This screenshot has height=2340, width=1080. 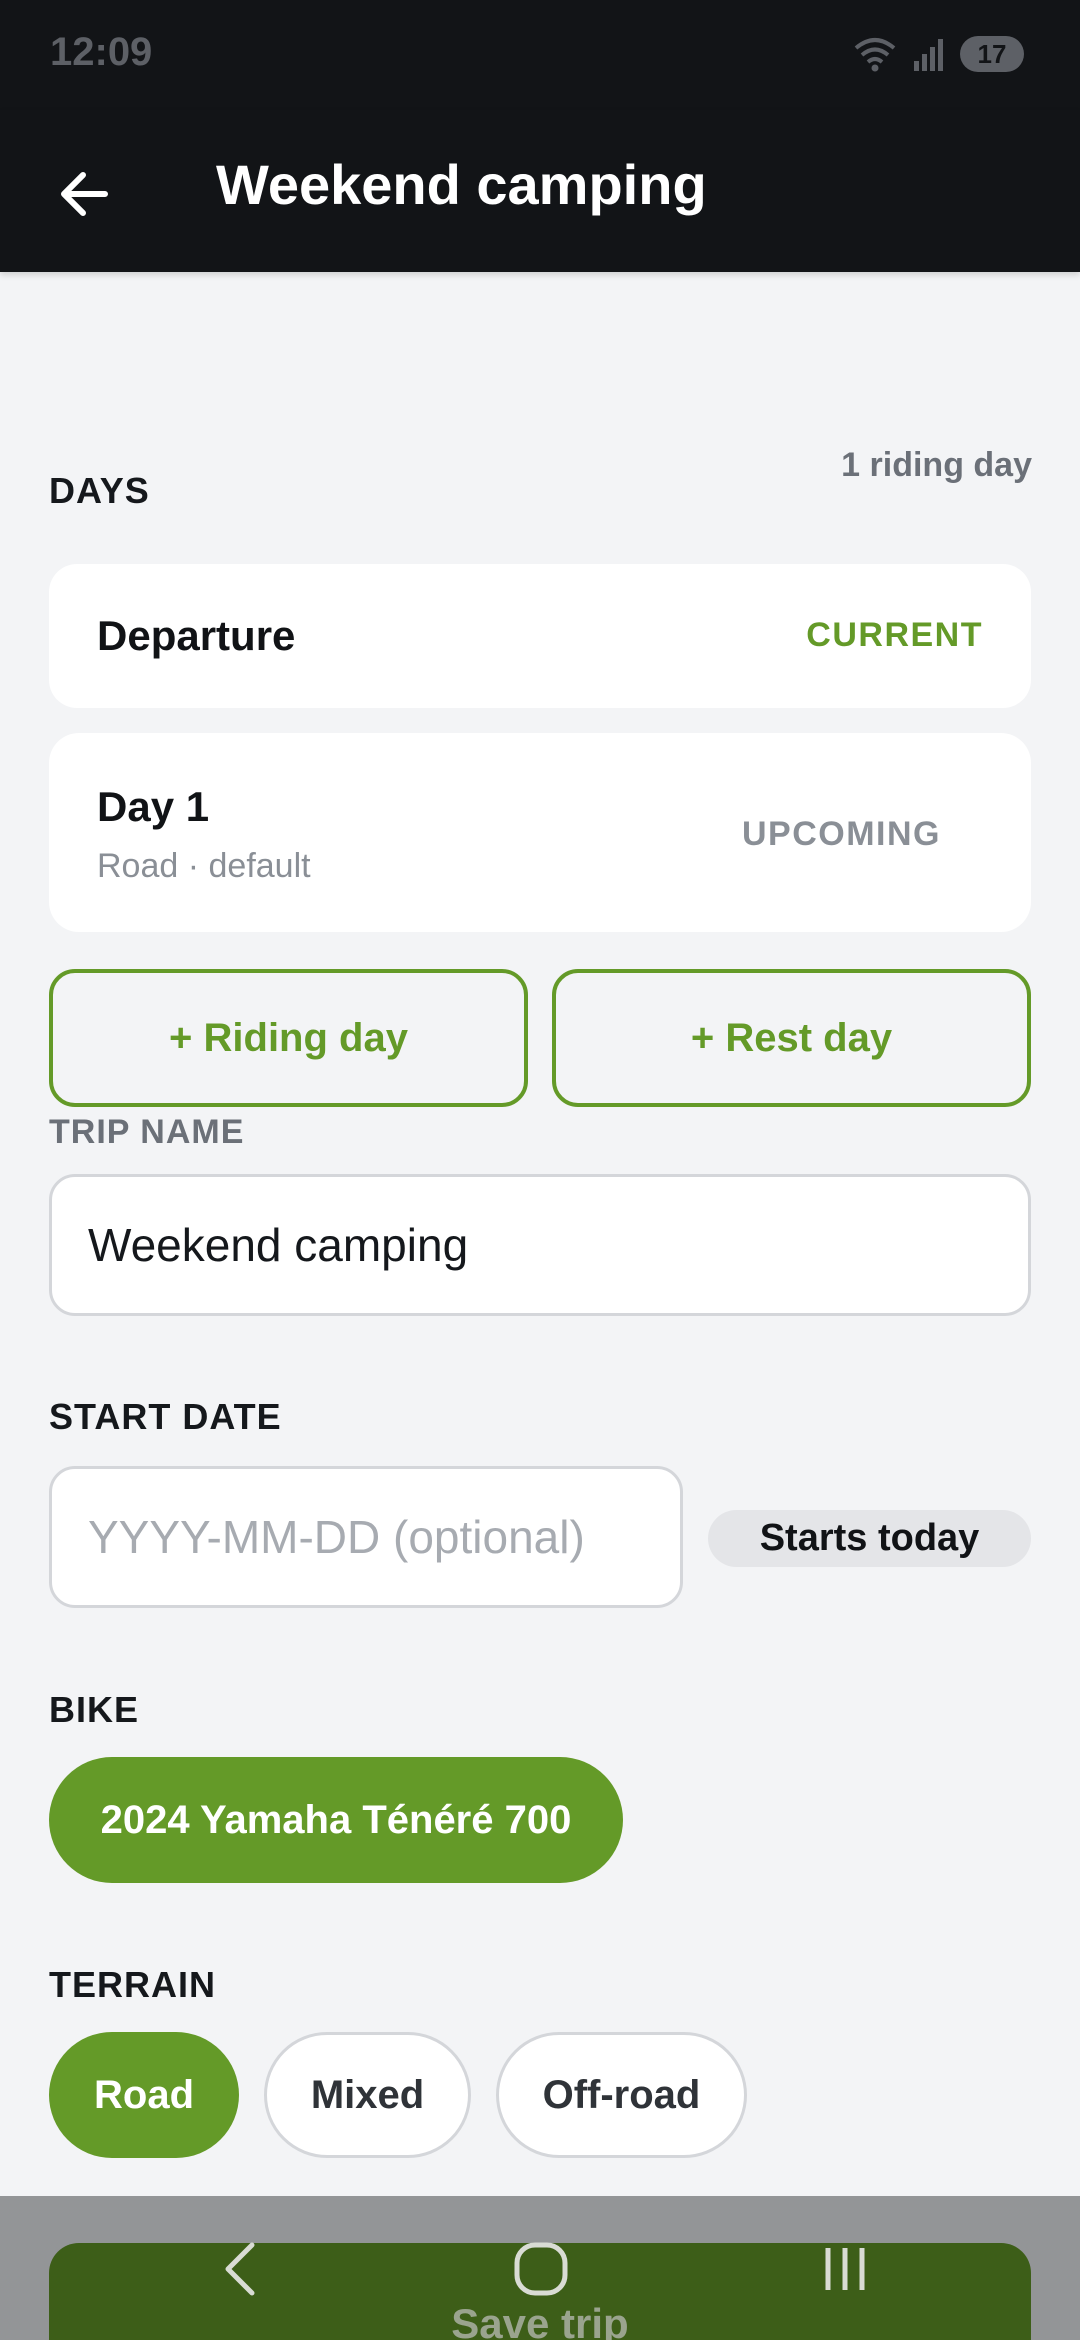 I want to click on signal-icon, so click(x=928, y=55).